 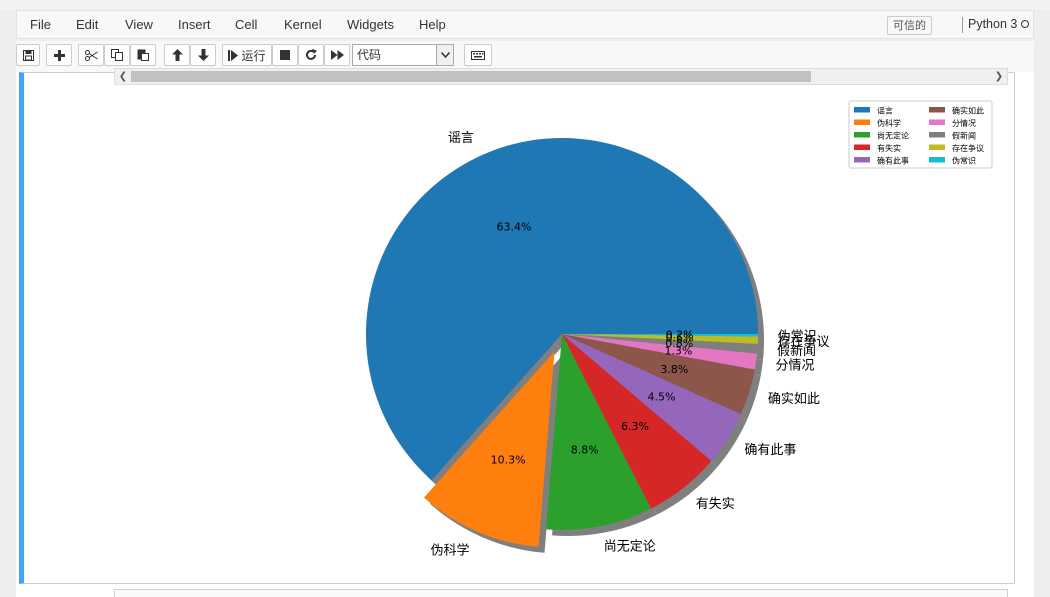 What do you see at coordinates (885, 111) in the screenshot?
I see `legend-label: 谣言` at bounding box center [885, 111].